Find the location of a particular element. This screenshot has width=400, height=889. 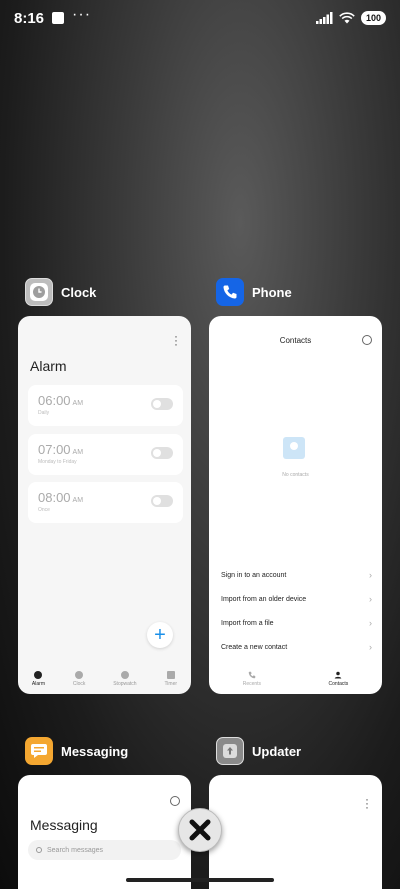

alarm-item: 06:00 AM Daily is located at coordinates (105, 405).